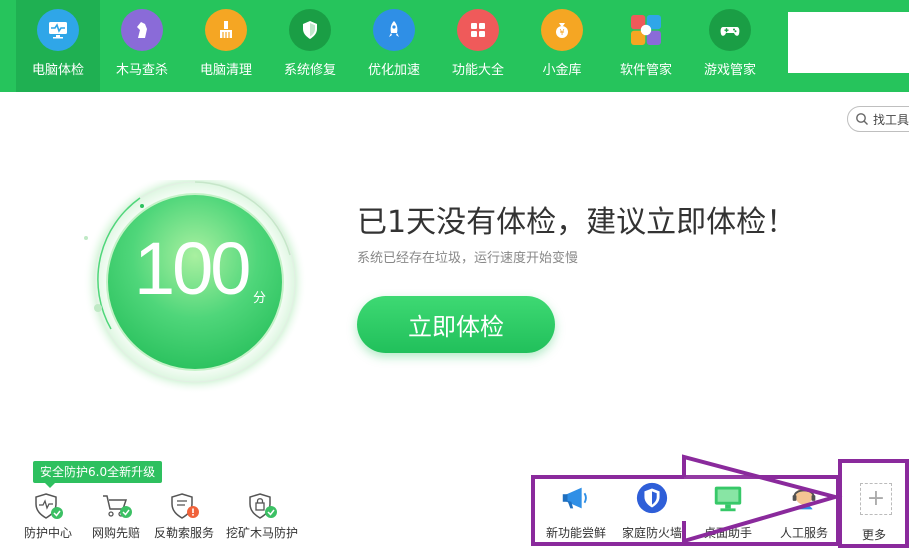  I want to click on shield-icon, so click(310, 30).